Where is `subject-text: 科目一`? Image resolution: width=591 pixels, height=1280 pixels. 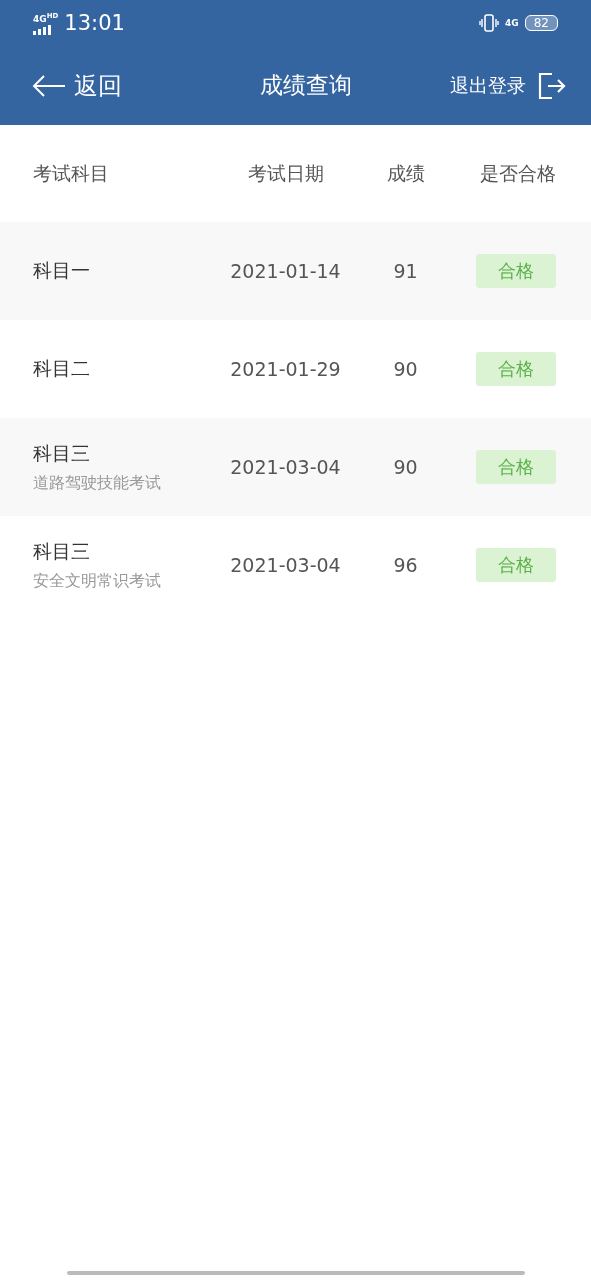
subject-text: 科目一 is located at coordinates (62, 270).